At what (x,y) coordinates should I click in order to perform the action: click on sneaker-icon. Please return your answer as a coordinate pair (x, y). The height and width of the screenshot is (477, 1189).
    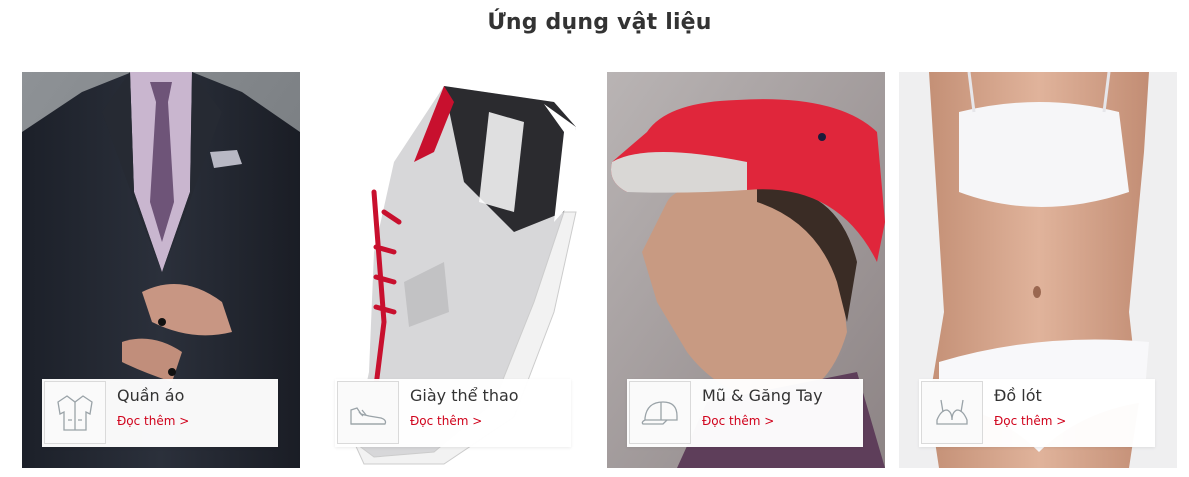
    Looking at the image, I should click on (368, 412).